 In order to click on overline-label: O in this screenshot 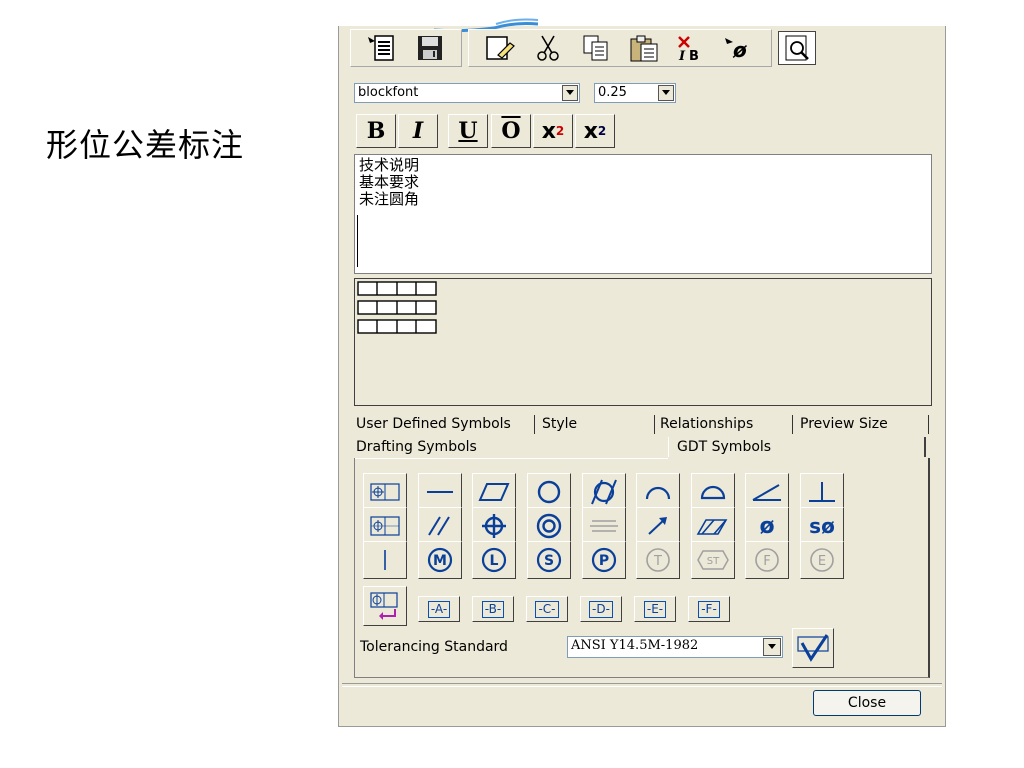, I will do `click(511, 131)`.